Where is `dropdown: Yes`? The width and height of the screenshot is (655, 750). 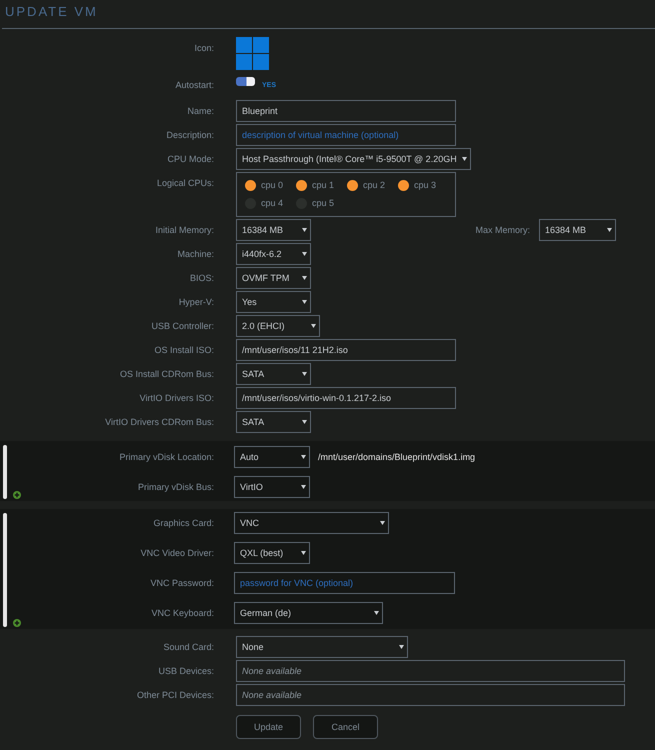
dropdown: Yes is located at coordinates (273, 302).